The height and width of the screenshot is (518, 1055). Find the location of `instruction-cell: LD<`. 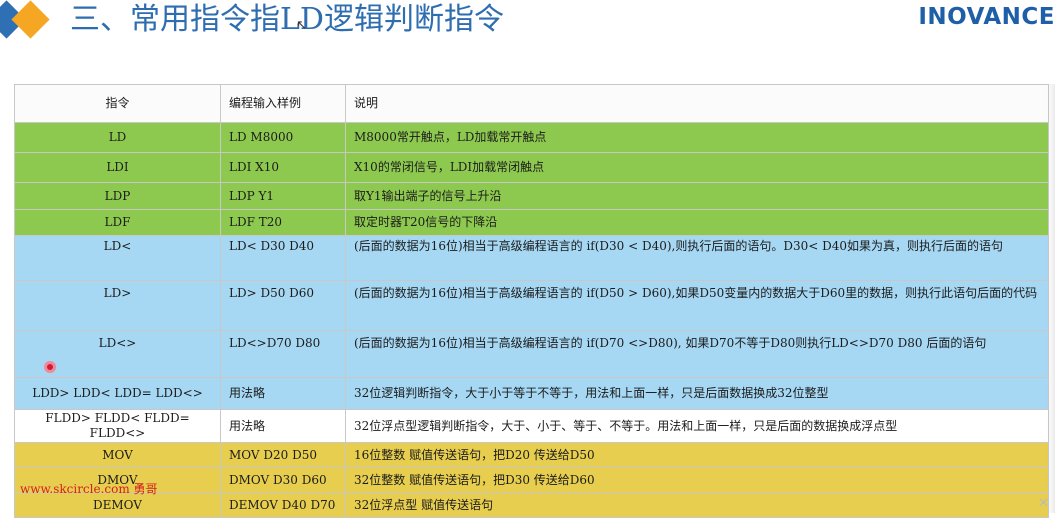

instruction-cell: LD< is located at coordinates (117, 258).